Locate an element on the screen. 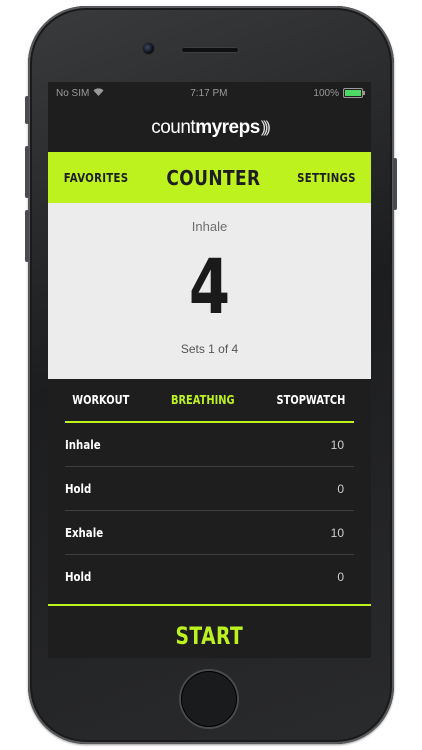 The width and height of the screenshot is (422, 750). logo-text-myreps: myreps is located at coordinates (227, 127).